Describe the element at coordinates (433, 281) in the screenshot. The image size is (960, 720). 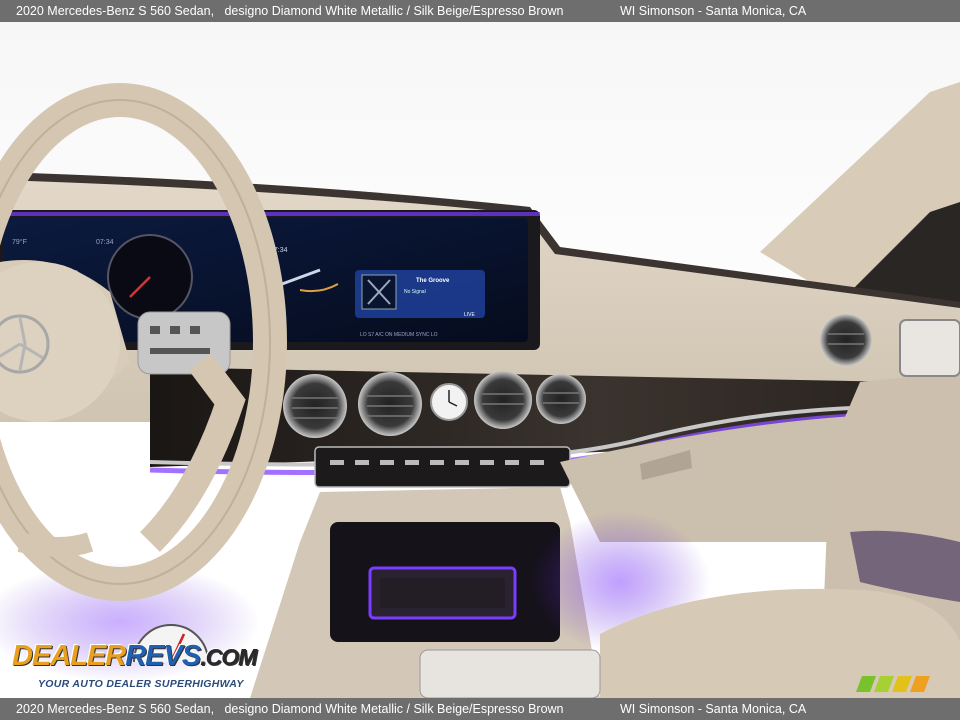
I see `svg-text: The Groove` at that location.